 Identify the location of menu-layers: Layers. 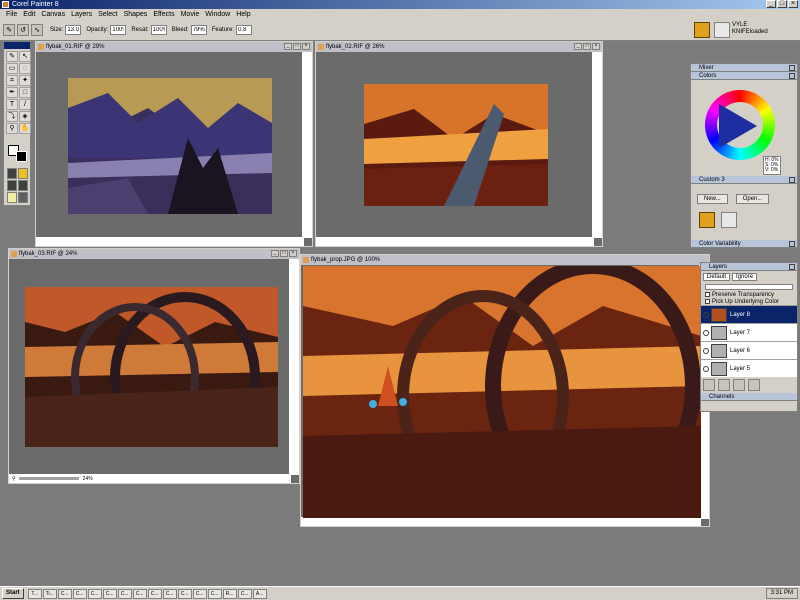
(81, 14).